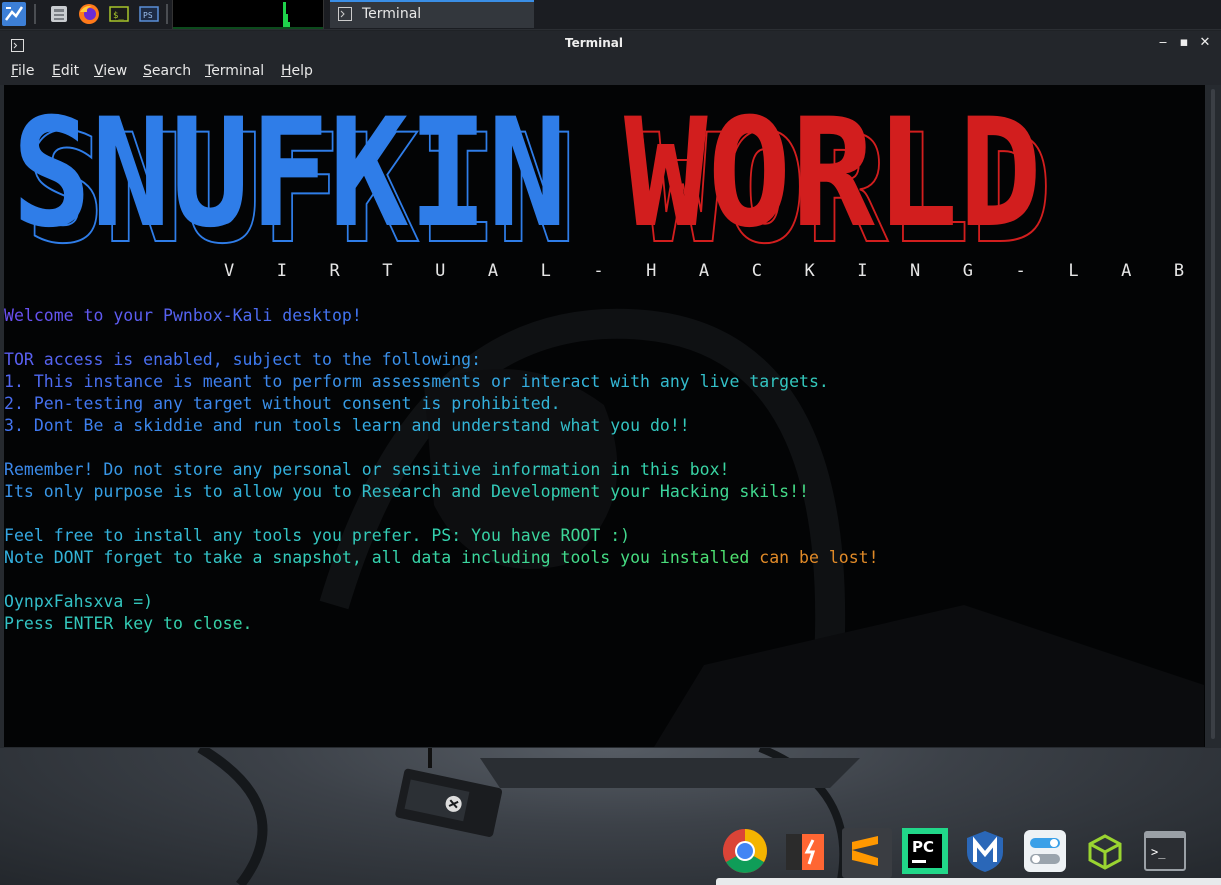 This screenshot has width=1221, height=885. I want to click on menu-bar: File Edit View Search Terminal Help, so click(610, 71).